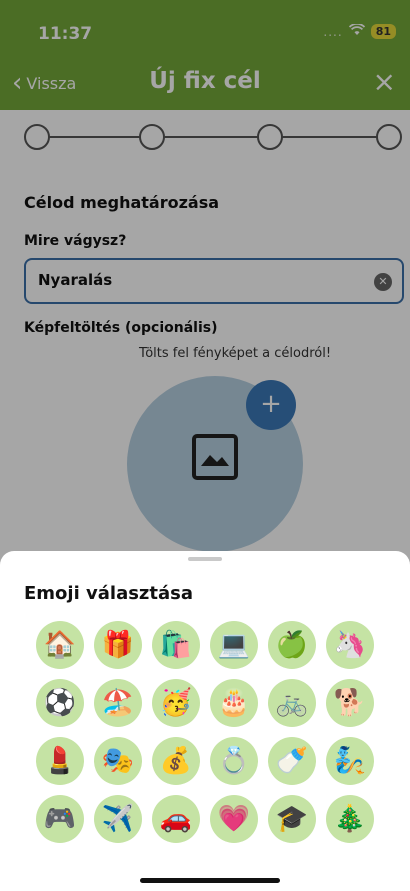 The width and height of the screenshot is (410, 891). I want to click on emoji-option: 💰, so click(176, 761).